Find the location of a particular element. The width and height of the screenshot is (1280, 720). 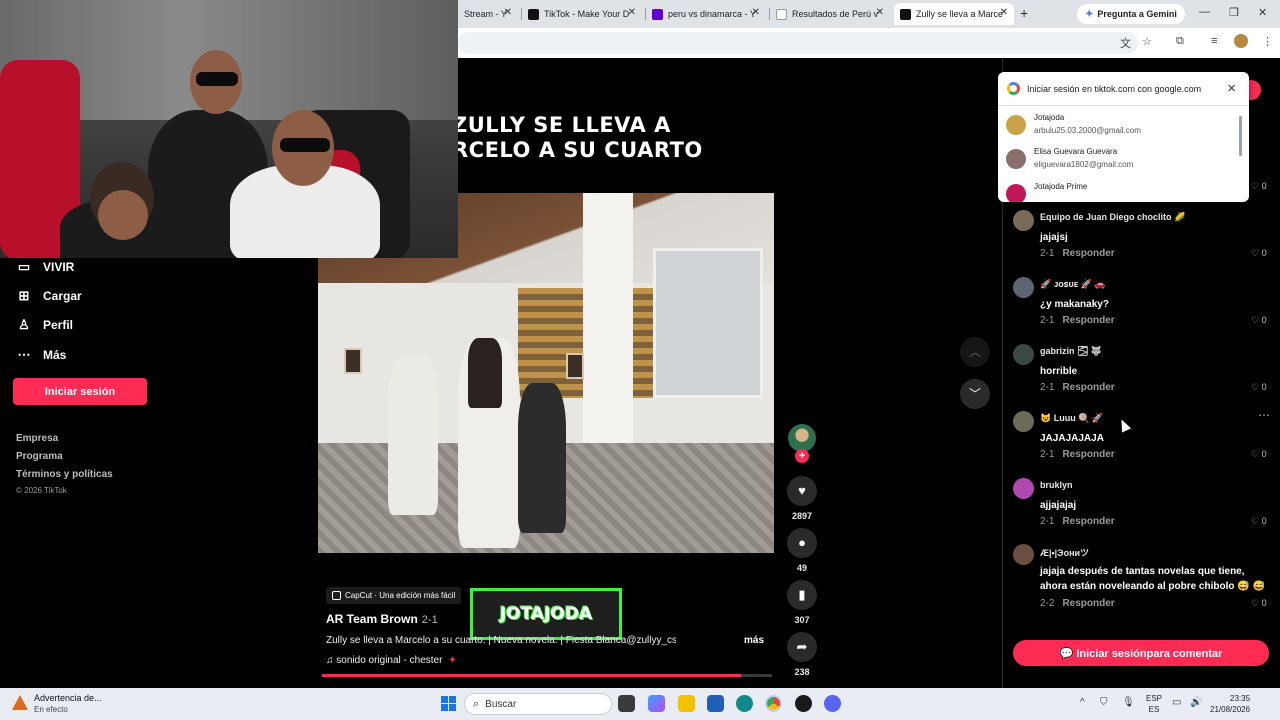

comment-more-options-icon: ⋯ is located at coordinates (1264, 415).